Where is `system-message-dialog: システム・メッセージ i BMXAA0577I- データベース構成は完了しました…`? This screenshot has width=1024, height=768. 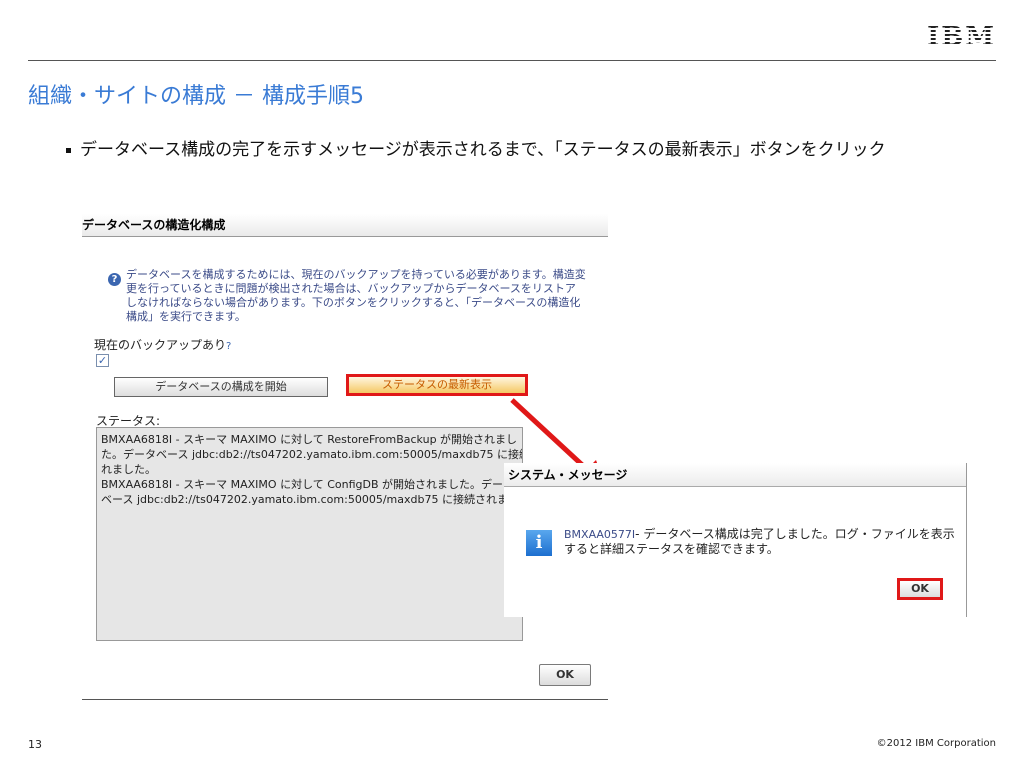
system-message-dialog: システム・メッセージ i BMXAA0577I- データベース構成は完了しました… is located at coordinates (735, 540).